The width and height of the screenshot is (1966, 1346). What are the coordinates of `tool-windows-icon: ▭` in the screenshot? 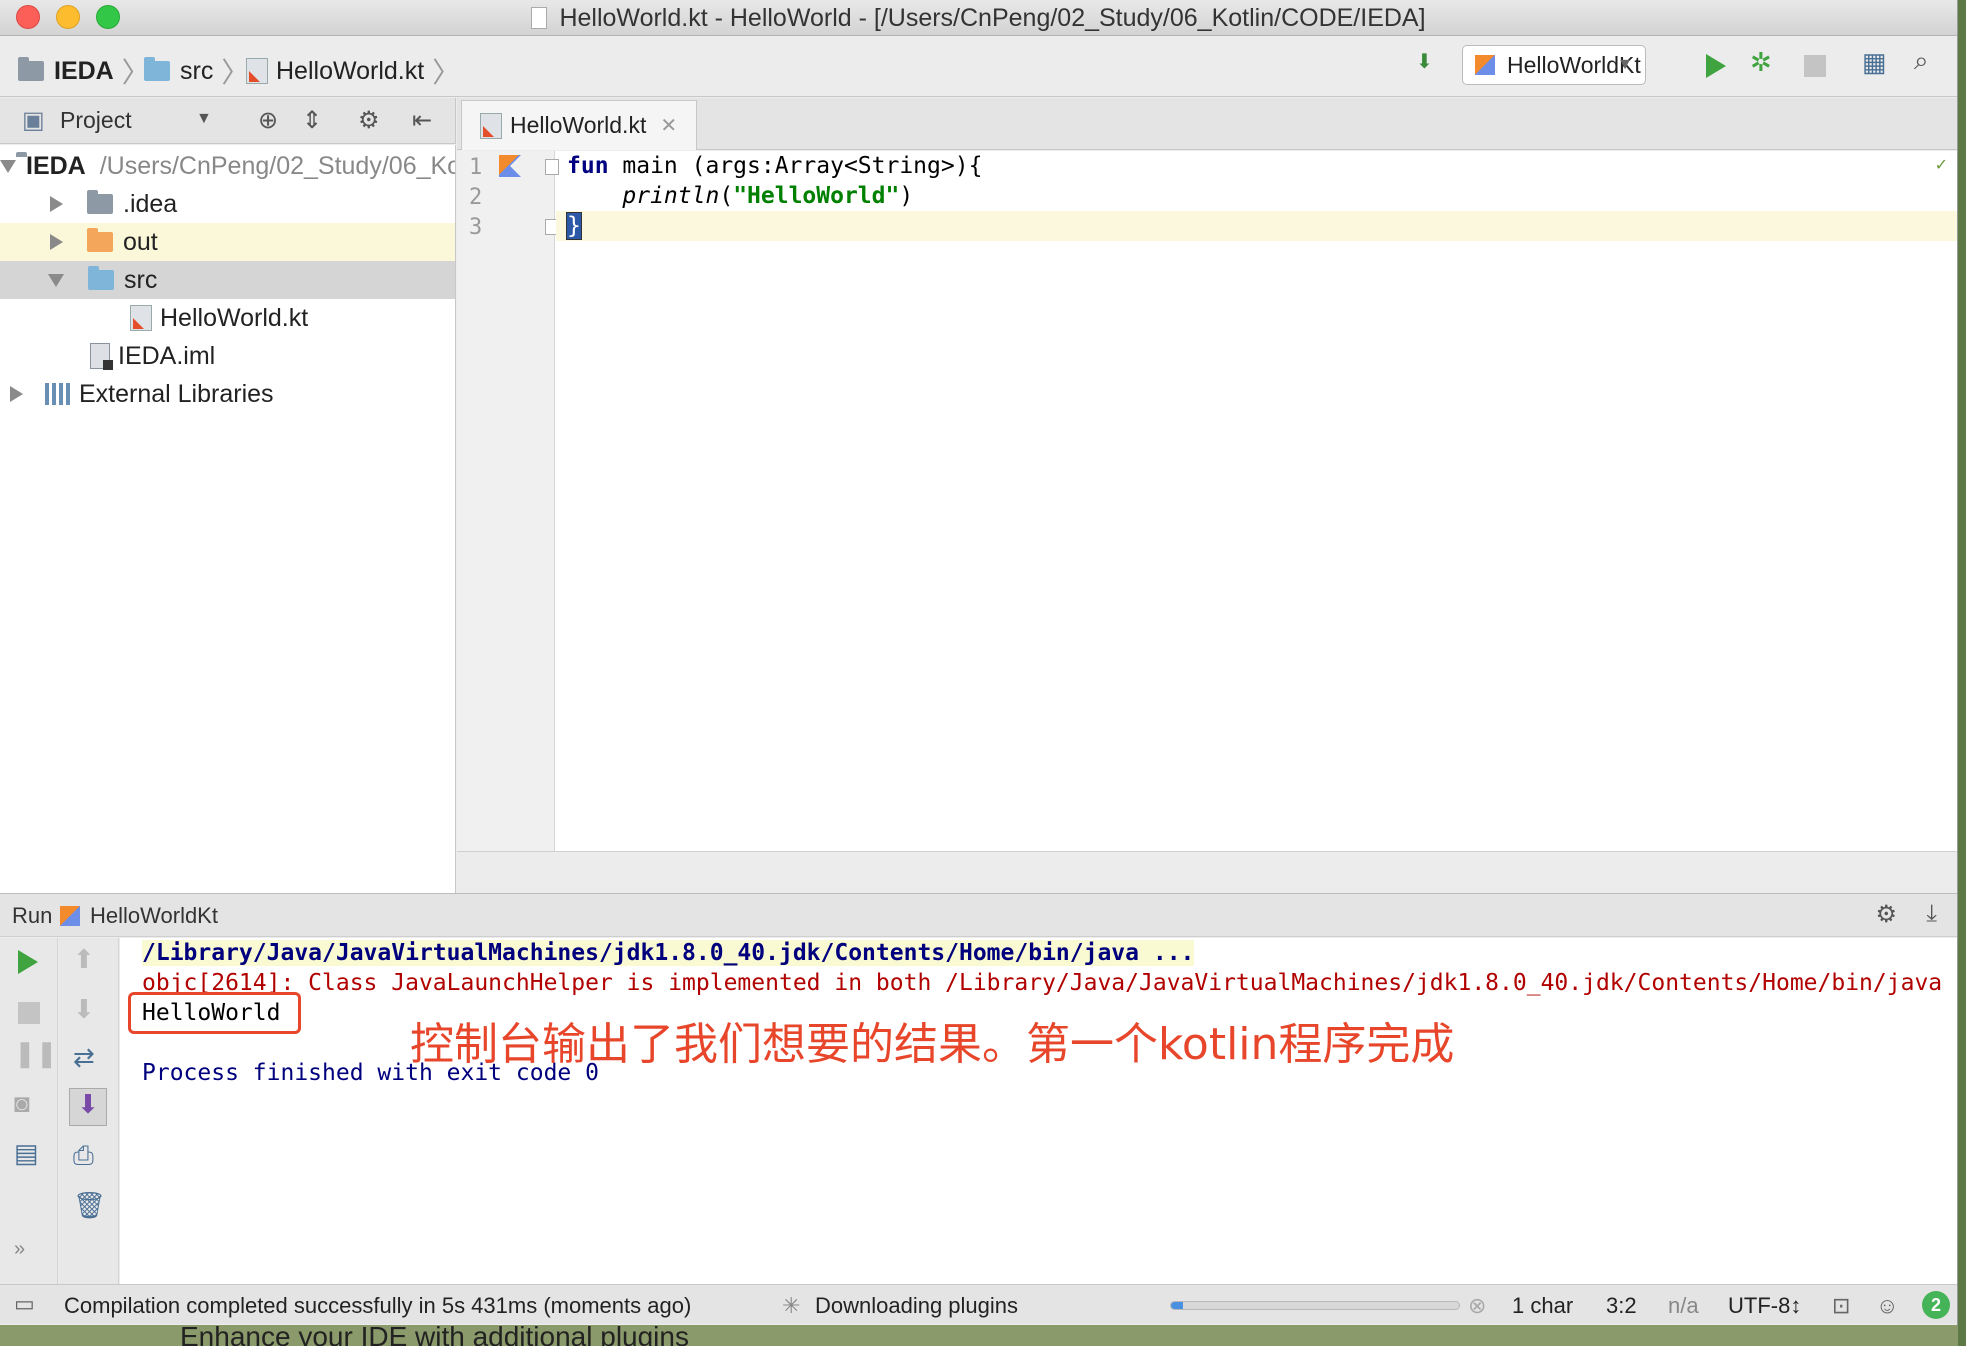 It's located at (24, 1304).